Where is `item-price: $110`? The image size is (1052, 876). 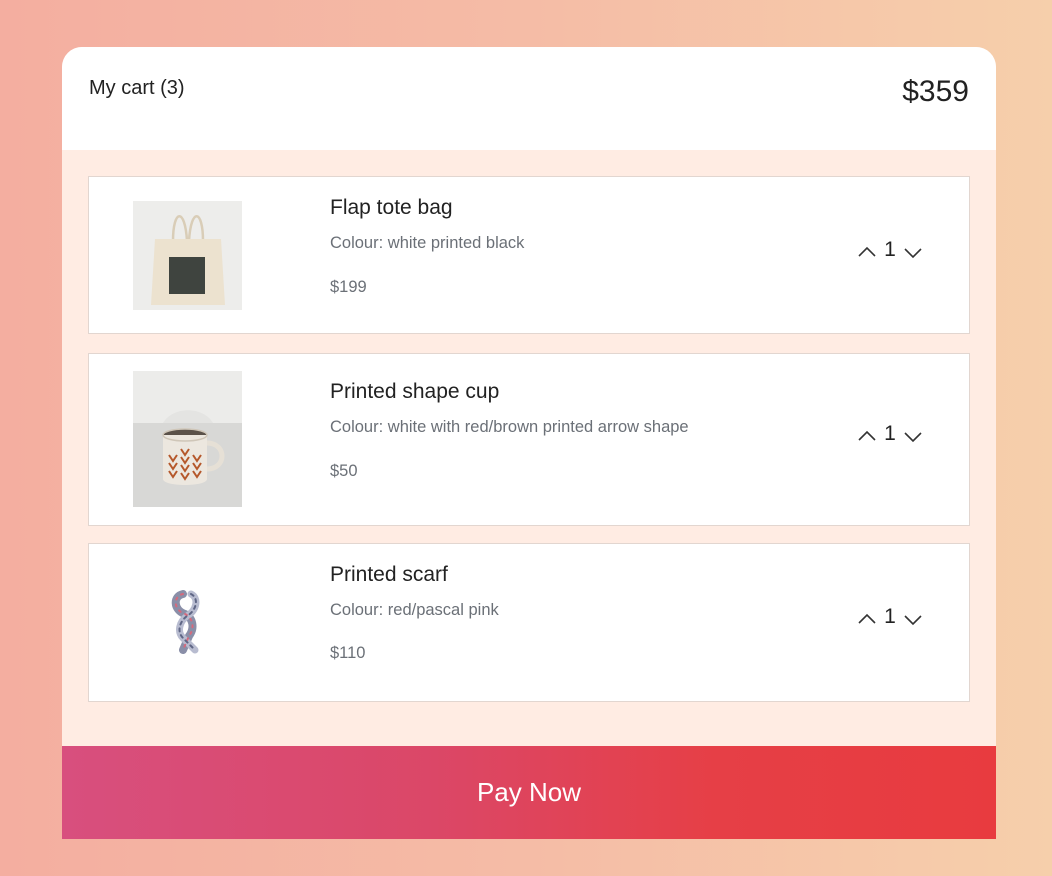
item-price: $110 is located at coordinates (348, 653).